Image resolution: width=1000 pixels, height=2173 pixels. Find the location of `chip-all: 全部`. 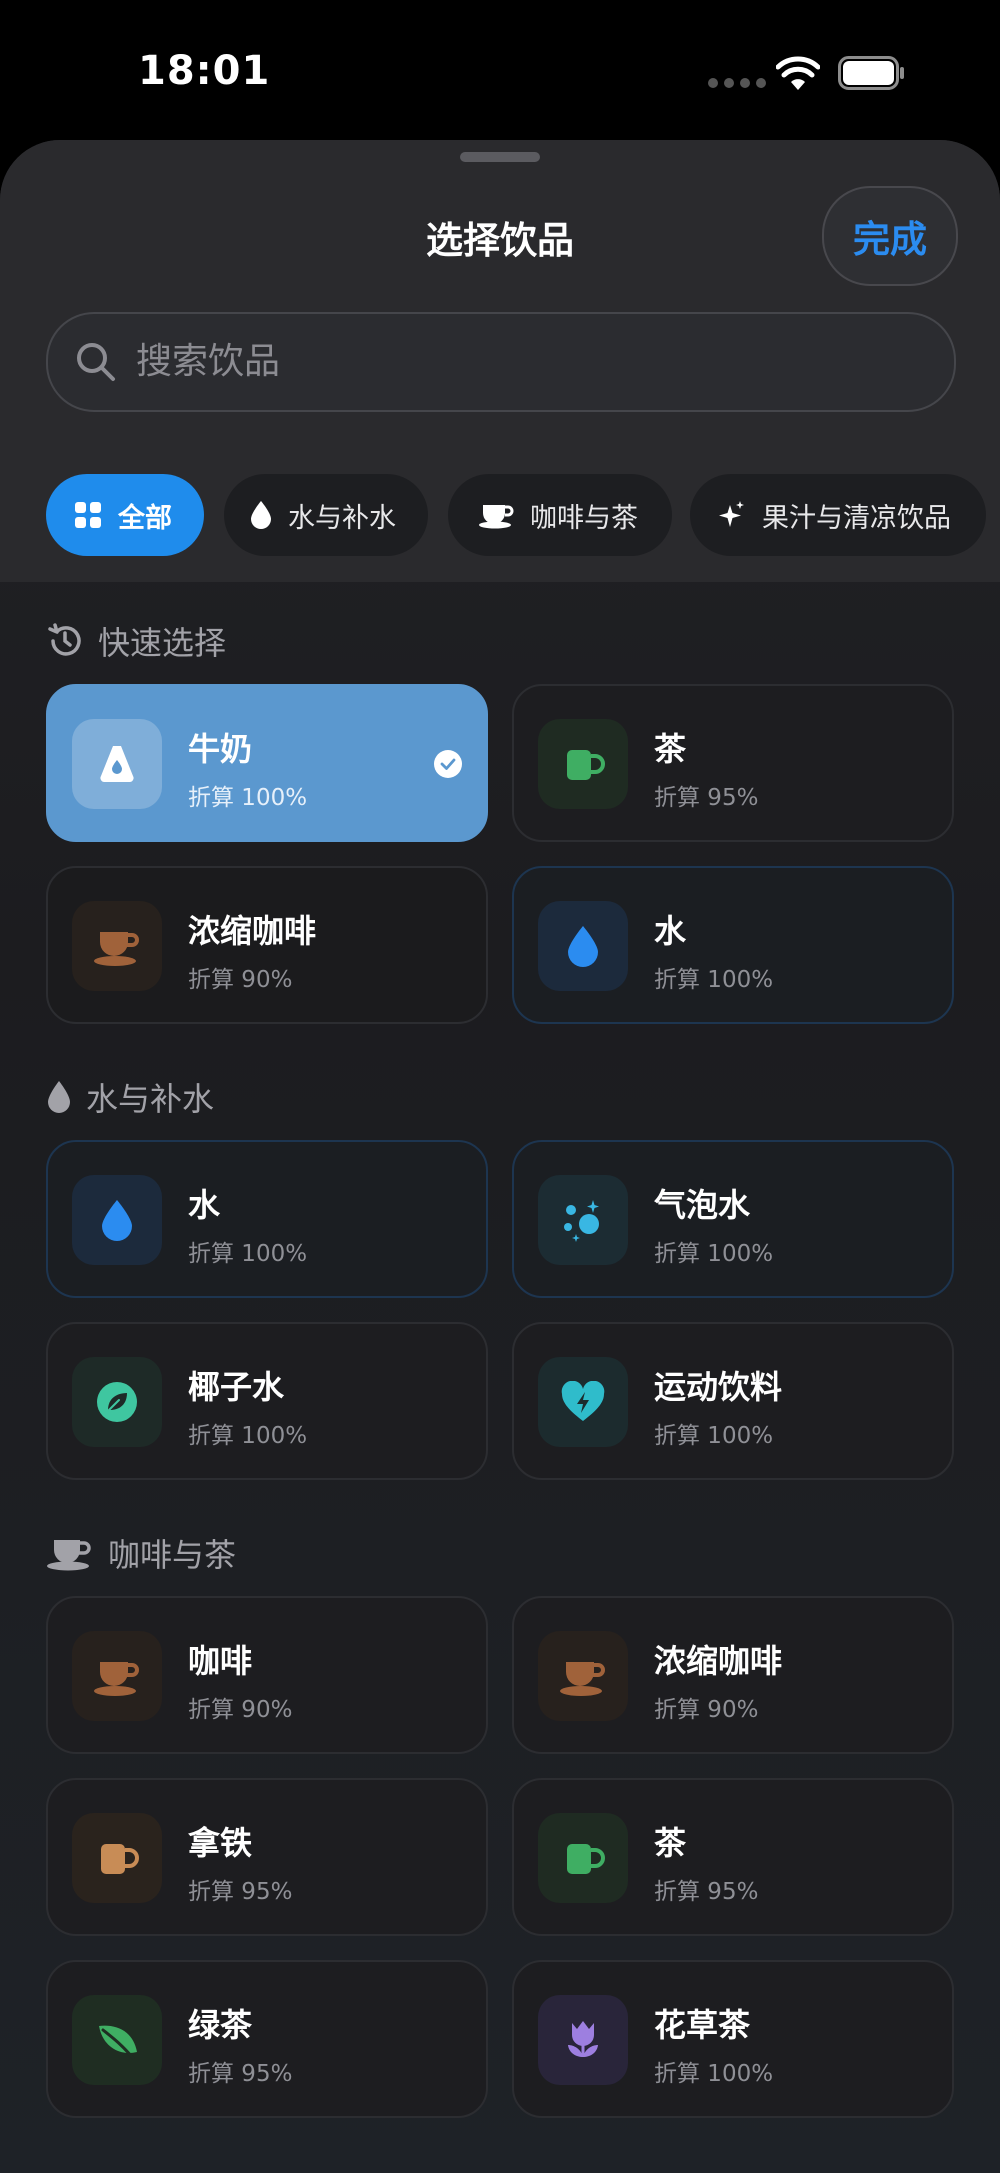

chip-all: 全部 is located at coordinates (125, 515).